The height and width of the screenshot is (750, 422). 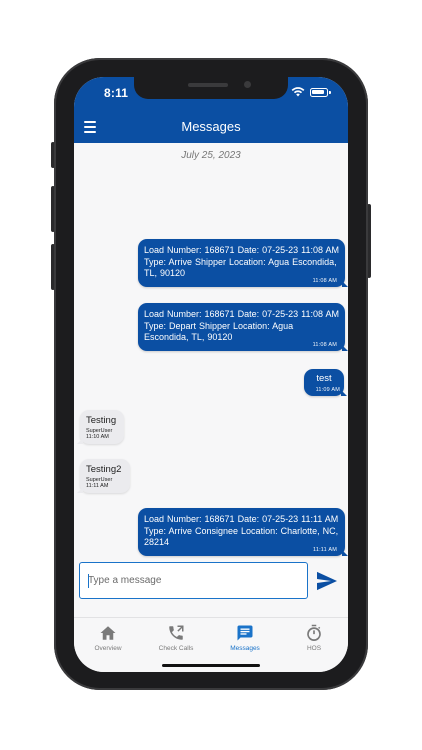 I want to click on outgoing-message: test 11:09 AM, so click(x=325, y=382).